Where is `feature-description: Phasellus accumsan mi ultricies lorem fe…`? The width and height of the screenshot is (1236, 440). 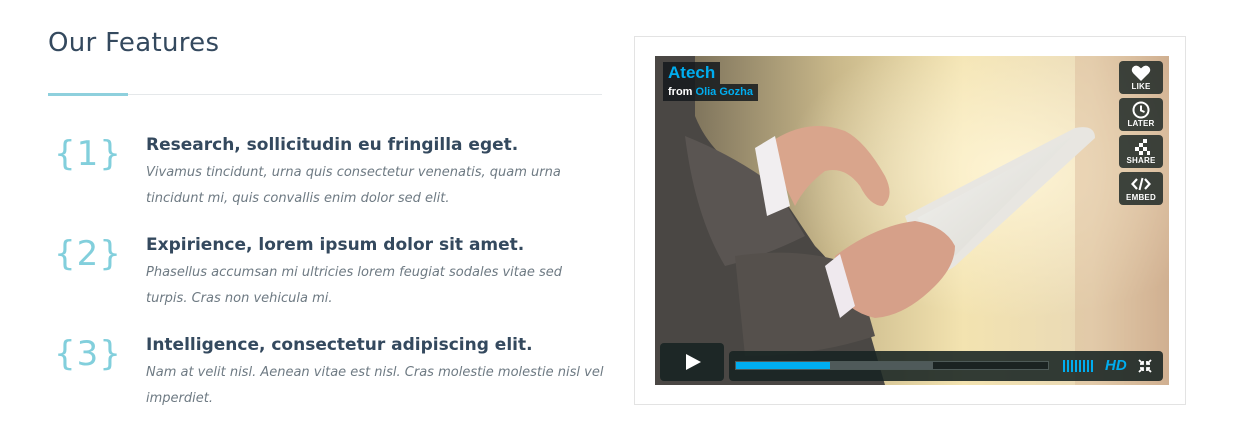
feature-description: Phasellus accumsan mi ultricies lorem fe… is located at coordinates (354, 285).